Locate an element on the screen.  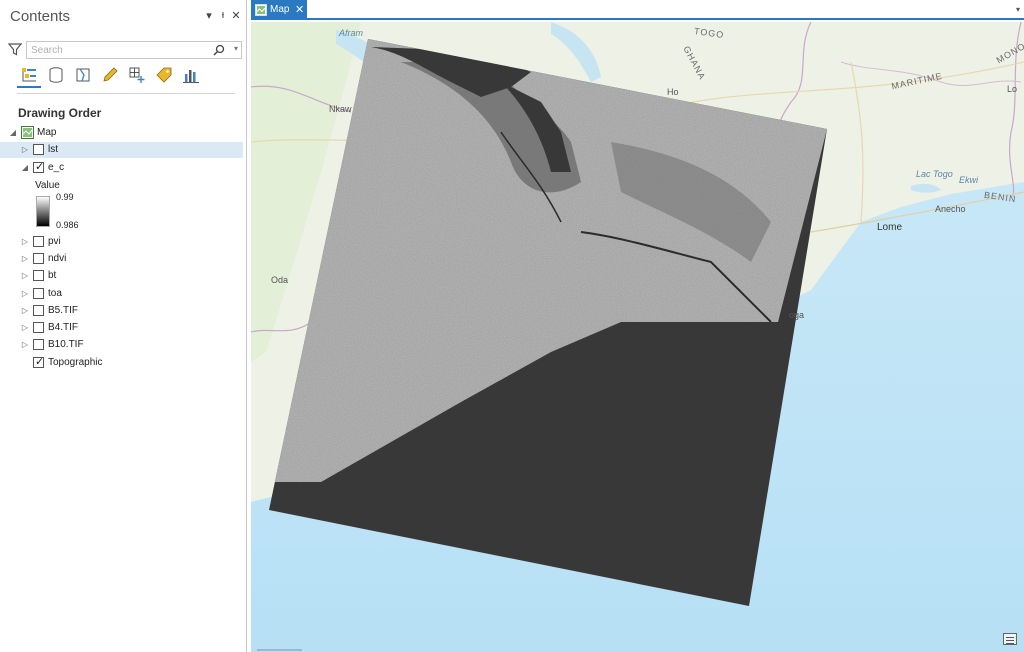
map-node: ◢ Map is located at coordinates (123, 133).